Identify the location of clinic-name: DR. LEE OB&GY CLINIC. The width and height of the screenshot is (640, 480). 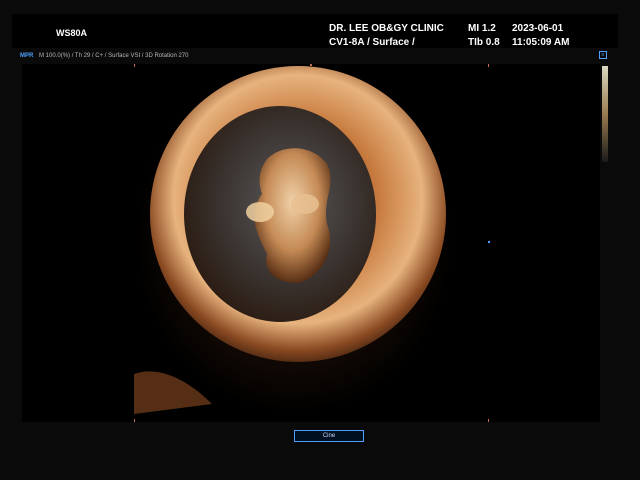
(386, 28).